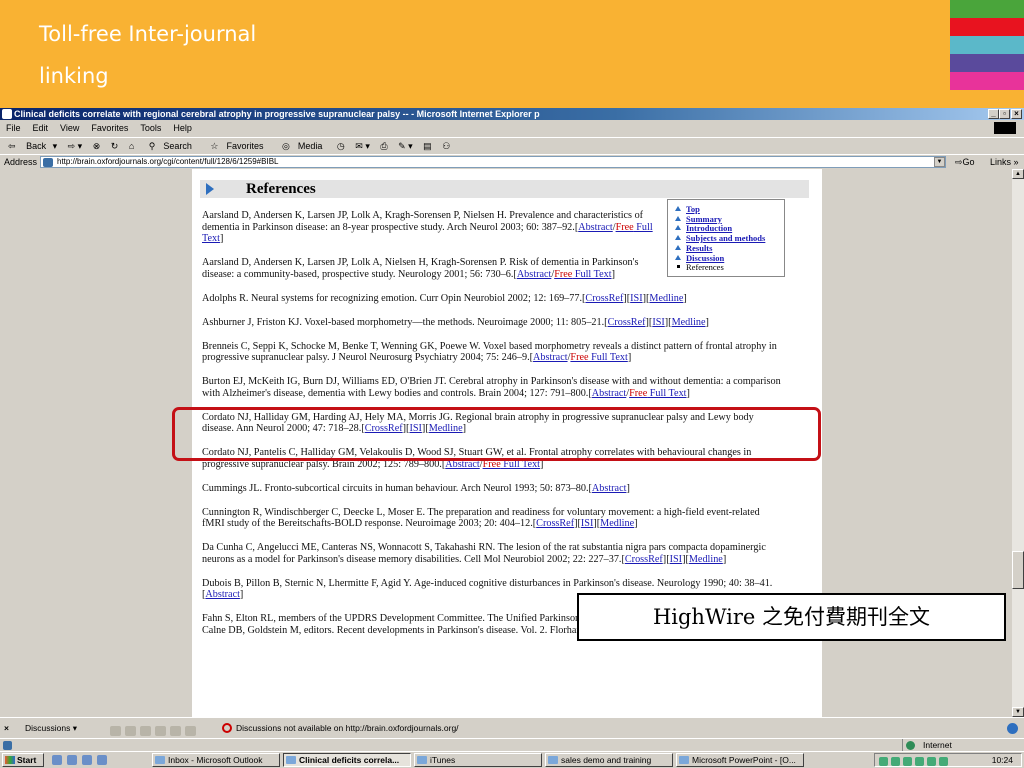  Describe the element at coordinates (30, 146) in the screenshot. I see `back-button: ⇦ Back ▾` at that location.